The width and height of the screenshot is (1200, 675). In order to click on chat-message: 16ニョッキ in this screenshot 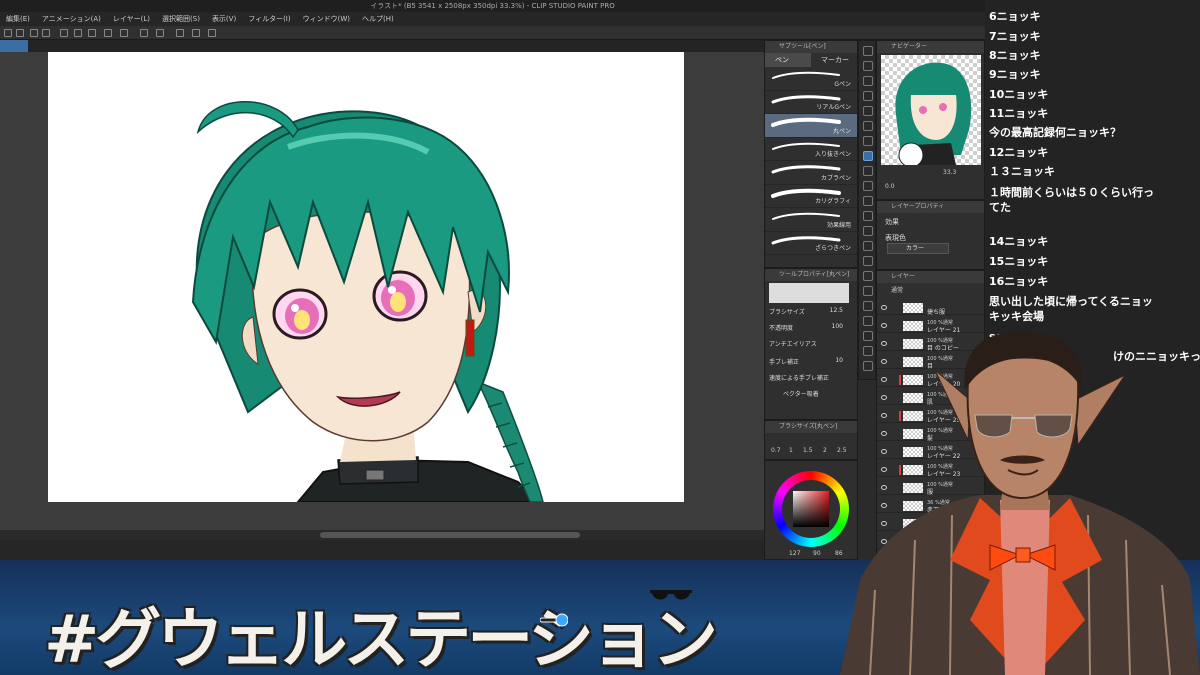, I will do `click(1019, 281)`.